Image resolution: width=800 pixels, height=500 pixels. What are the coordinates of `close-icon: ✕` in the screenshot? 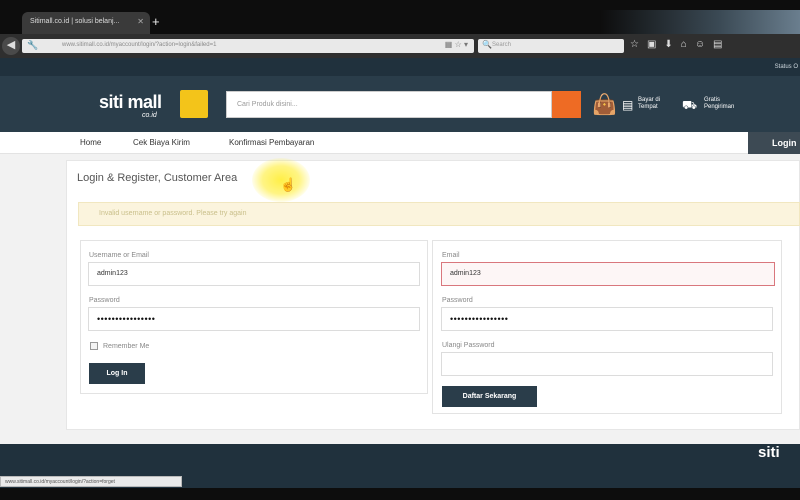 It's located at (140, 21).